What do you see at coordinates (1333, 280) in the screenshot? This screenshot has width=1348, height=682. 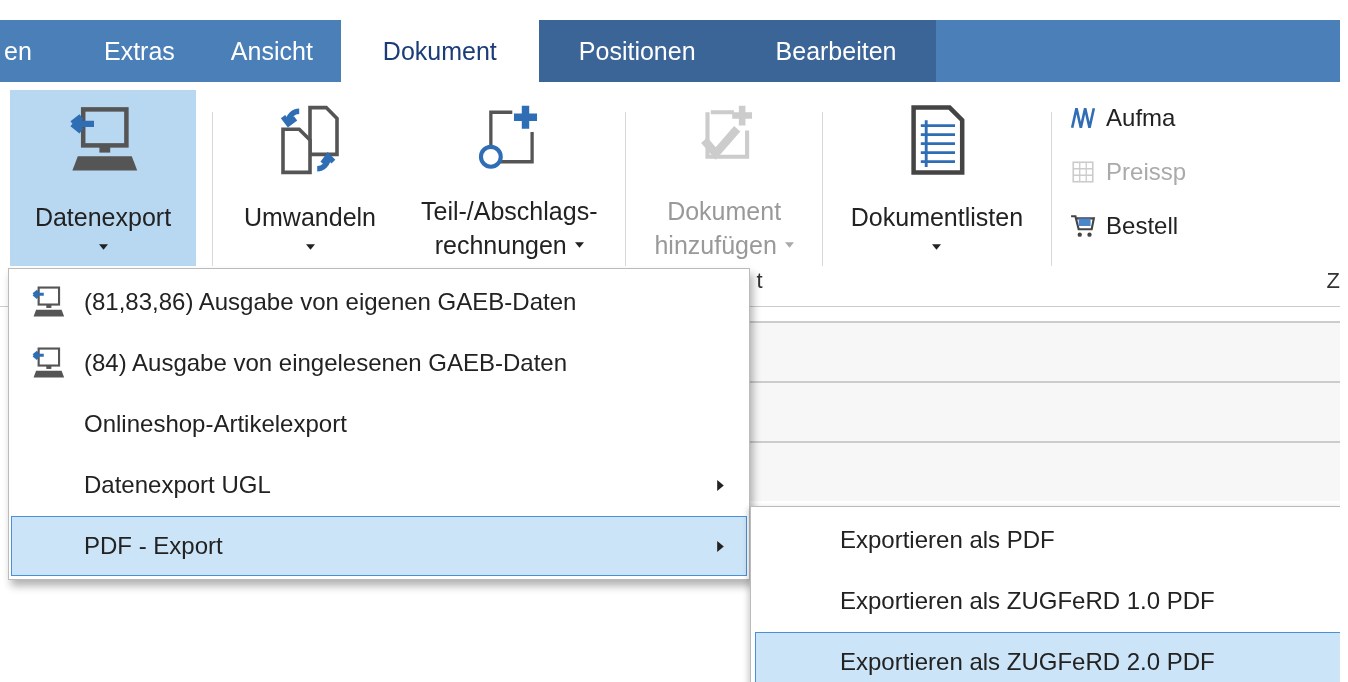 I see `group-label: Z` at bounding box center [1333, 280].